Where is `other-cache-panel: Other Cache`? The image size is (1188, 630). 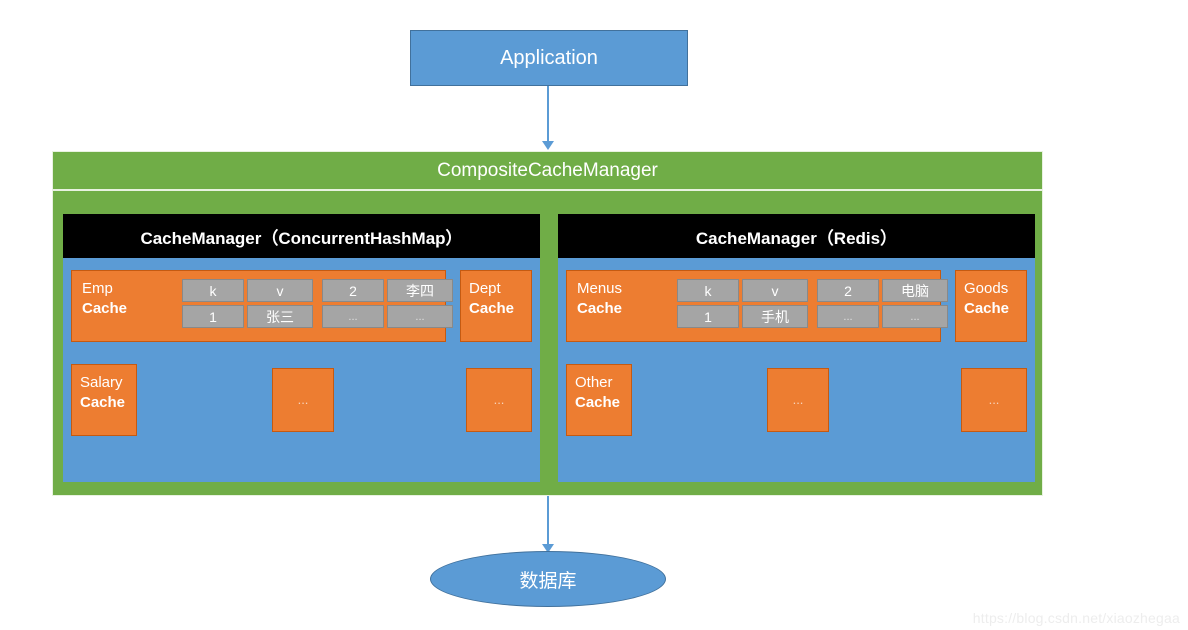
other-cache-panel: Other Cache is located at coordinates (599, 400).